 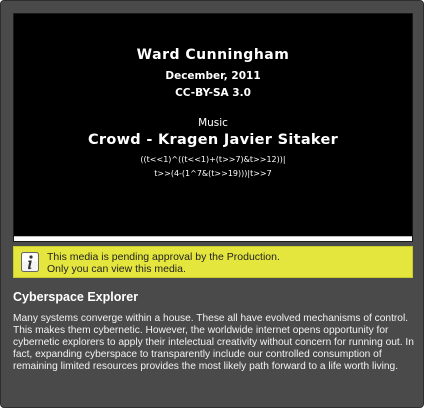 What do you see at coordinates (76, 297) in the screenshot?
I see `media-title: Cyberspace Explorer` at bounding box center [76, 297].